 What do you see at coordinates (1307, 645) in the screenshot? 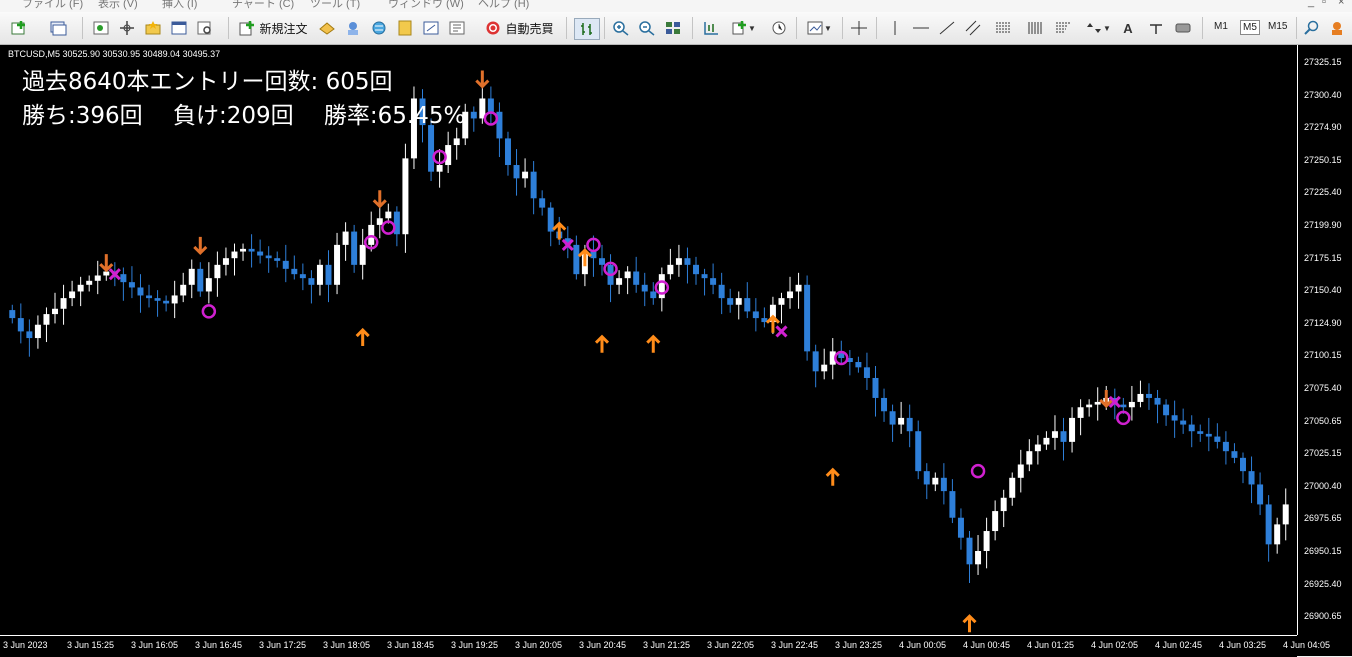
I see `time-axis-label: 4 Jun 04:05` at bounding box center [1307, 645].